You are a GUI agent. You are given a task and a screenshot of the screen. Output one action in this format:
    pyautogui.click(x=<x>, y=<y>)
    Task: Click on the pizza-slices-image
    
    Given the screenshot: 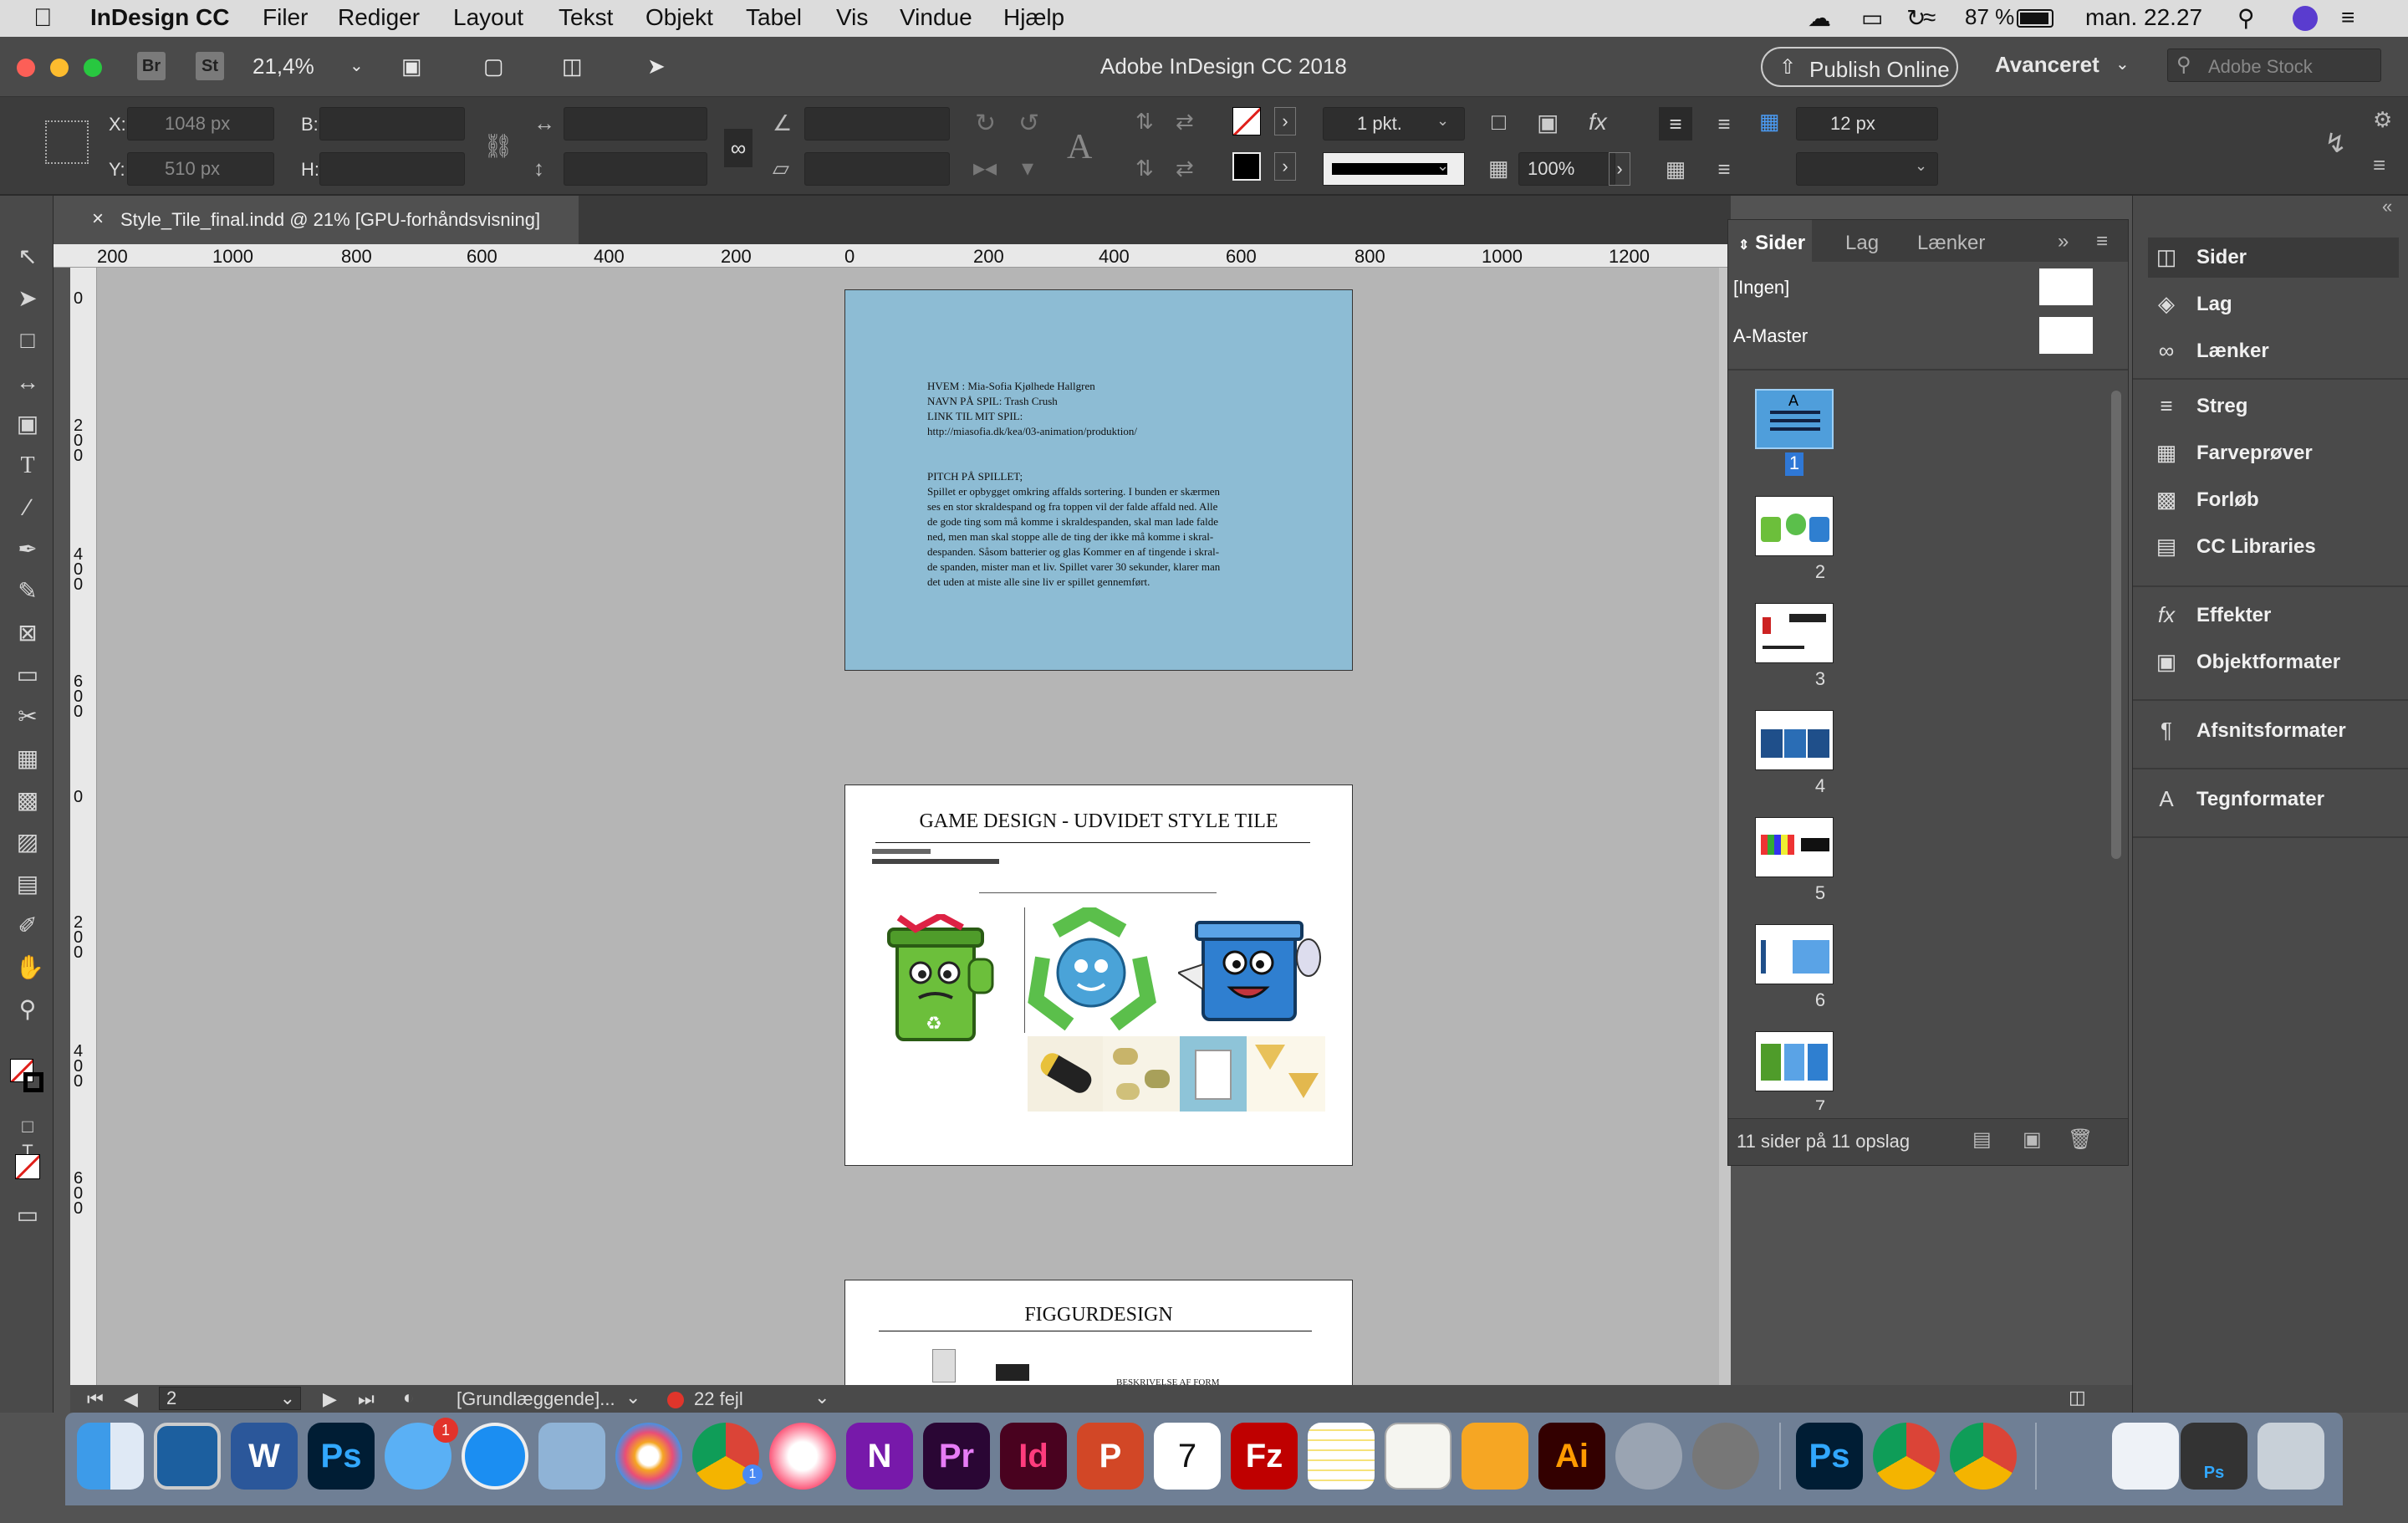 What is the action you would take?
    pyautogui.click(x=1286, y=1074)
    